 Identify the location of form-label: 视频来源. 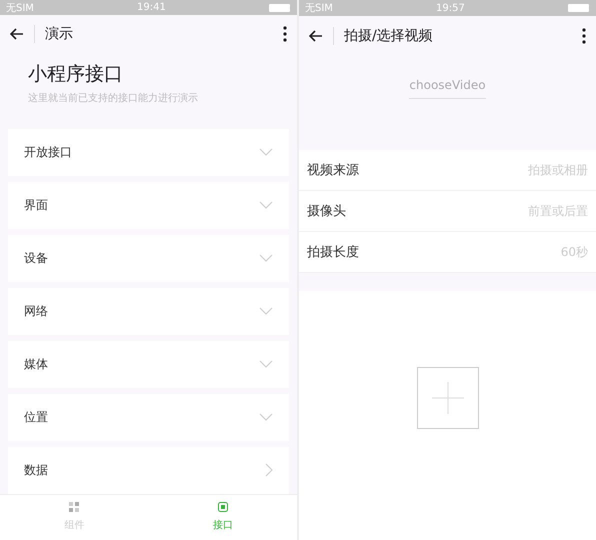
(333, 170).